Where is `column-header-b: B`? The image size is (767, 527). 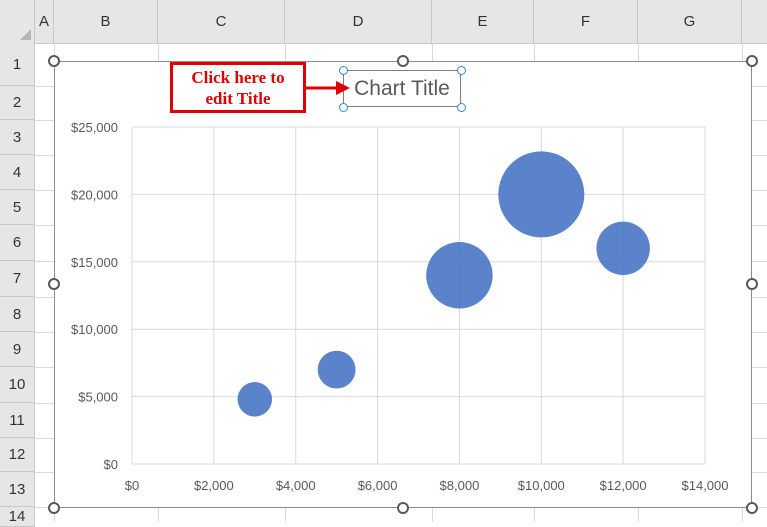
column-header-b: B is located at coordinates (106, 21).